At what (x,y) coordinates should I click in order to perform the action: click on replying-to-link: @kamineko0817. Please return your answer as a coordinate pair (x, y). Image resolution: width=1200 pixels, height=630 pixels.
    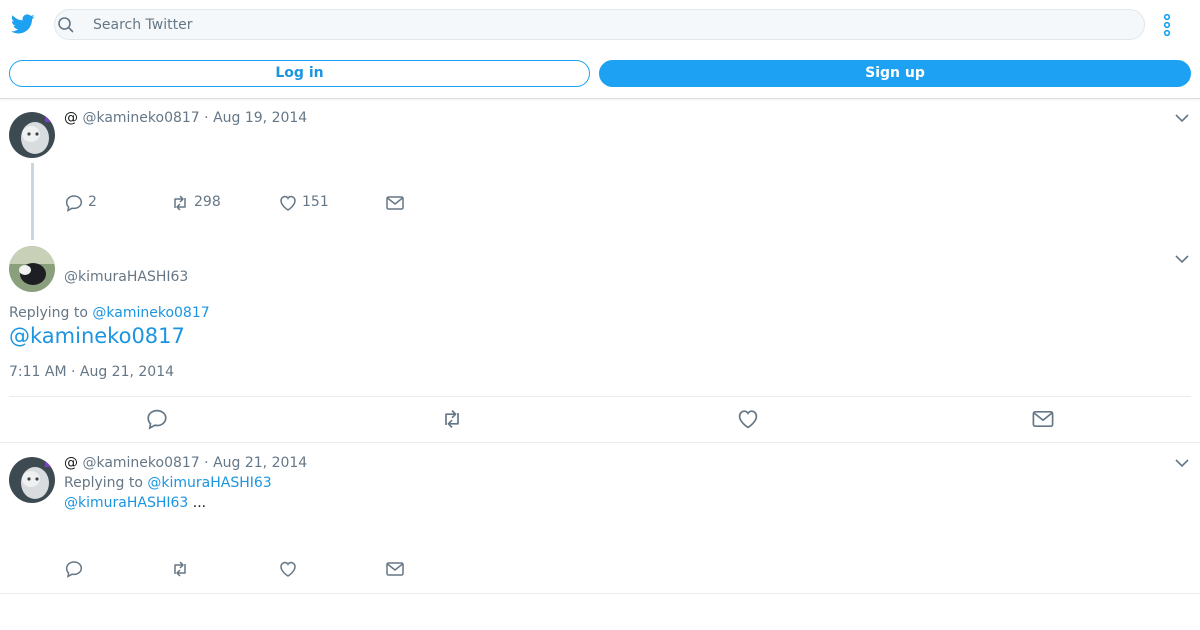
    Looking at the image, I should click on (150, 313).